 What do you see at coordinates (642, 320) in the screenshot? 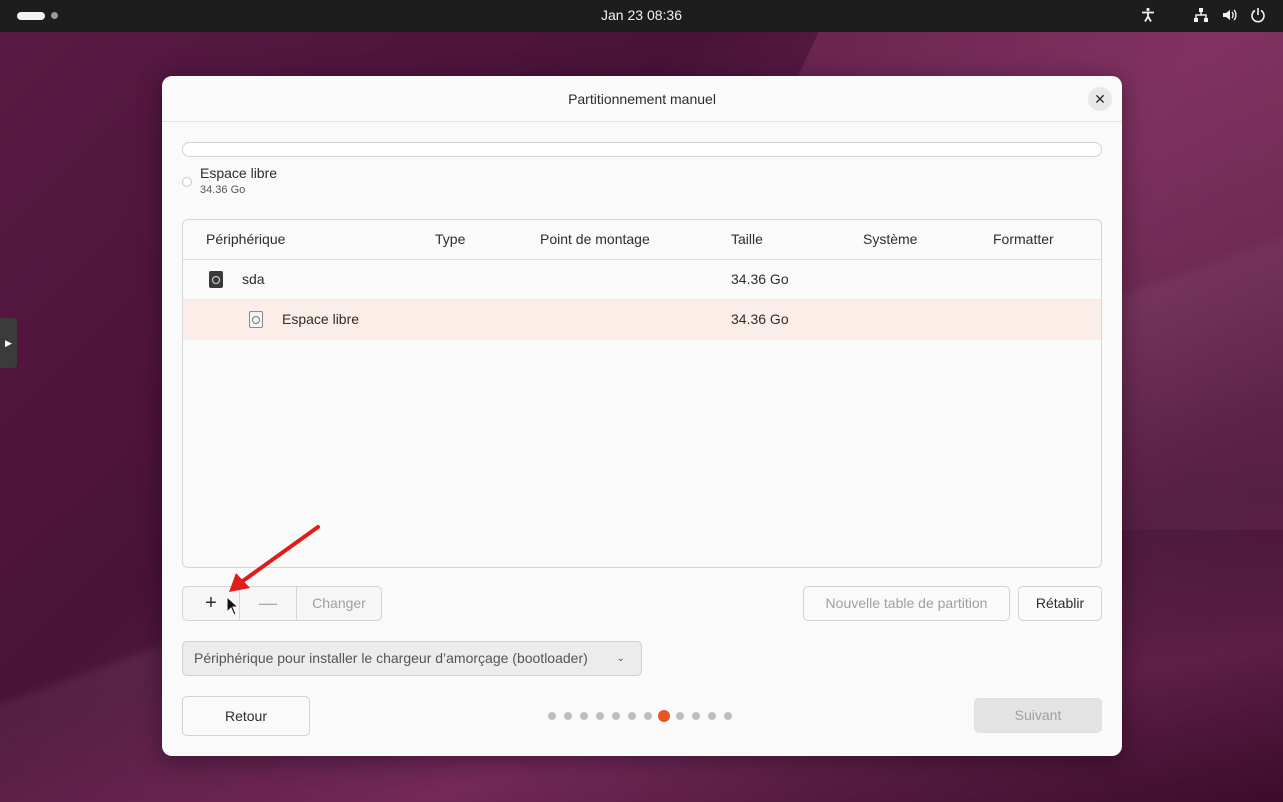
I see `table-row-selected: Espace libre 34.36 Go` at bounding box center [642, 320].